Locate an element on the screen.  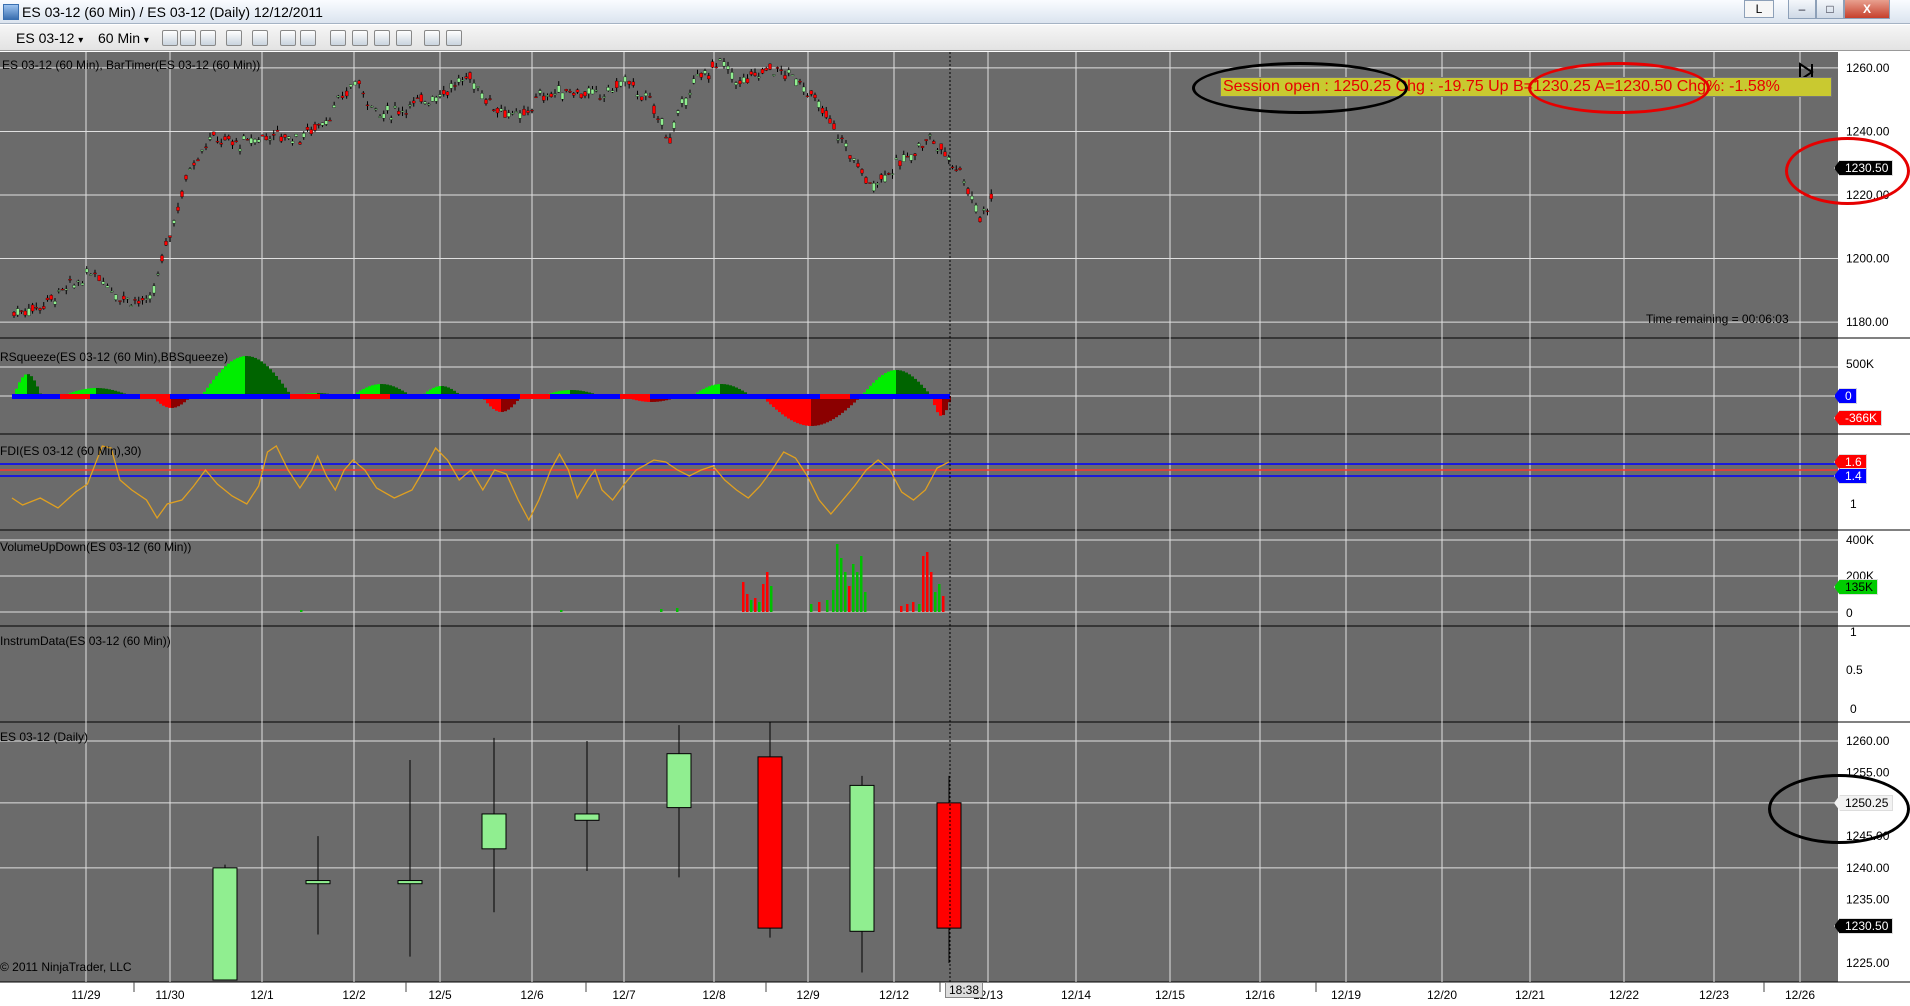
crosshair-icon is located at coordinates (288, 38).